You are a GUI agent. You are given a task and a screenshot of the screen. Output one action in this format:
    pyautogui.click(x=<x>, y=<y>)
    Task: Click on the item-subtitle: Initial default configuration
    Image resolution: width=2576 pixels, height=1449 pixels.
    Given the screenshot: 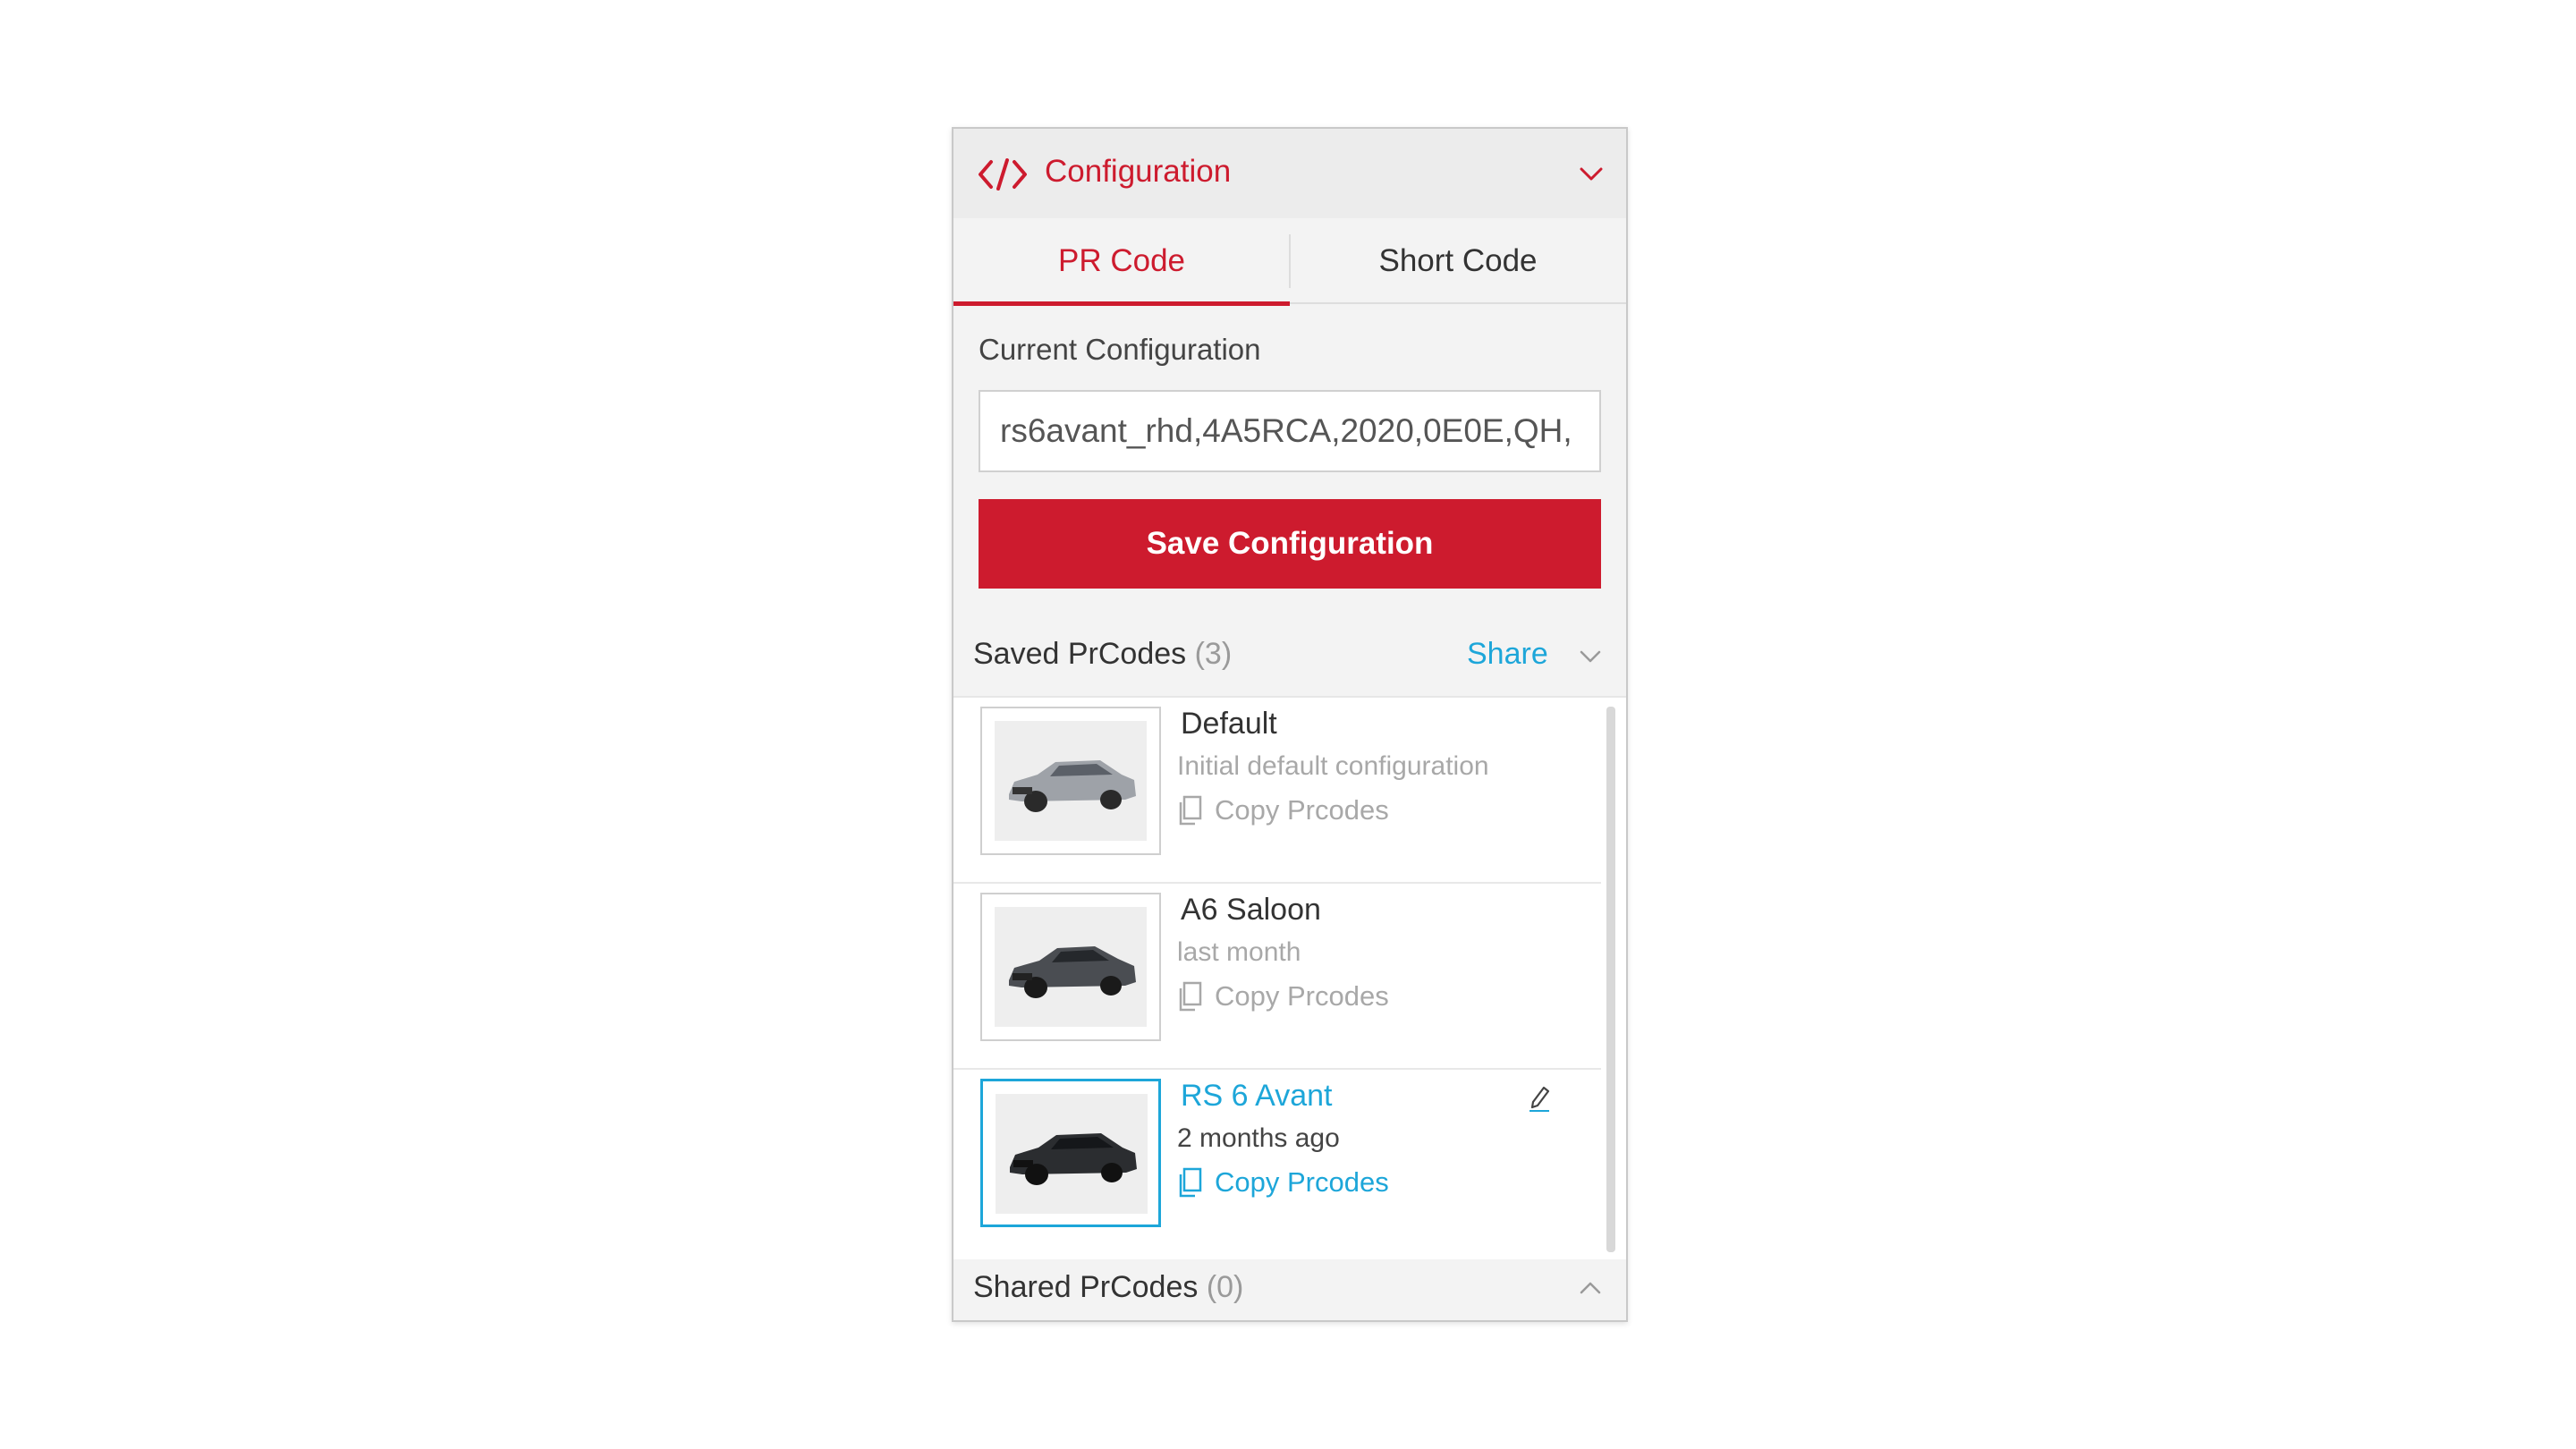 What is the action you would take?
    pyautogui.click(x=1333, y=766)
    